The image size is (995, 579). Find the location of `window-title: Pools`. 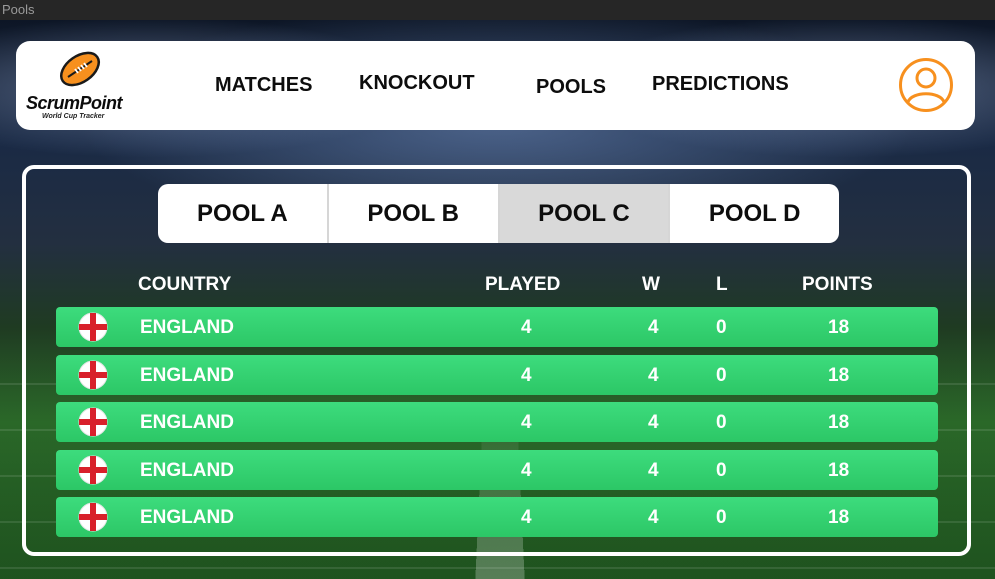

window-title: Pools is located at coordinates (497, 10).